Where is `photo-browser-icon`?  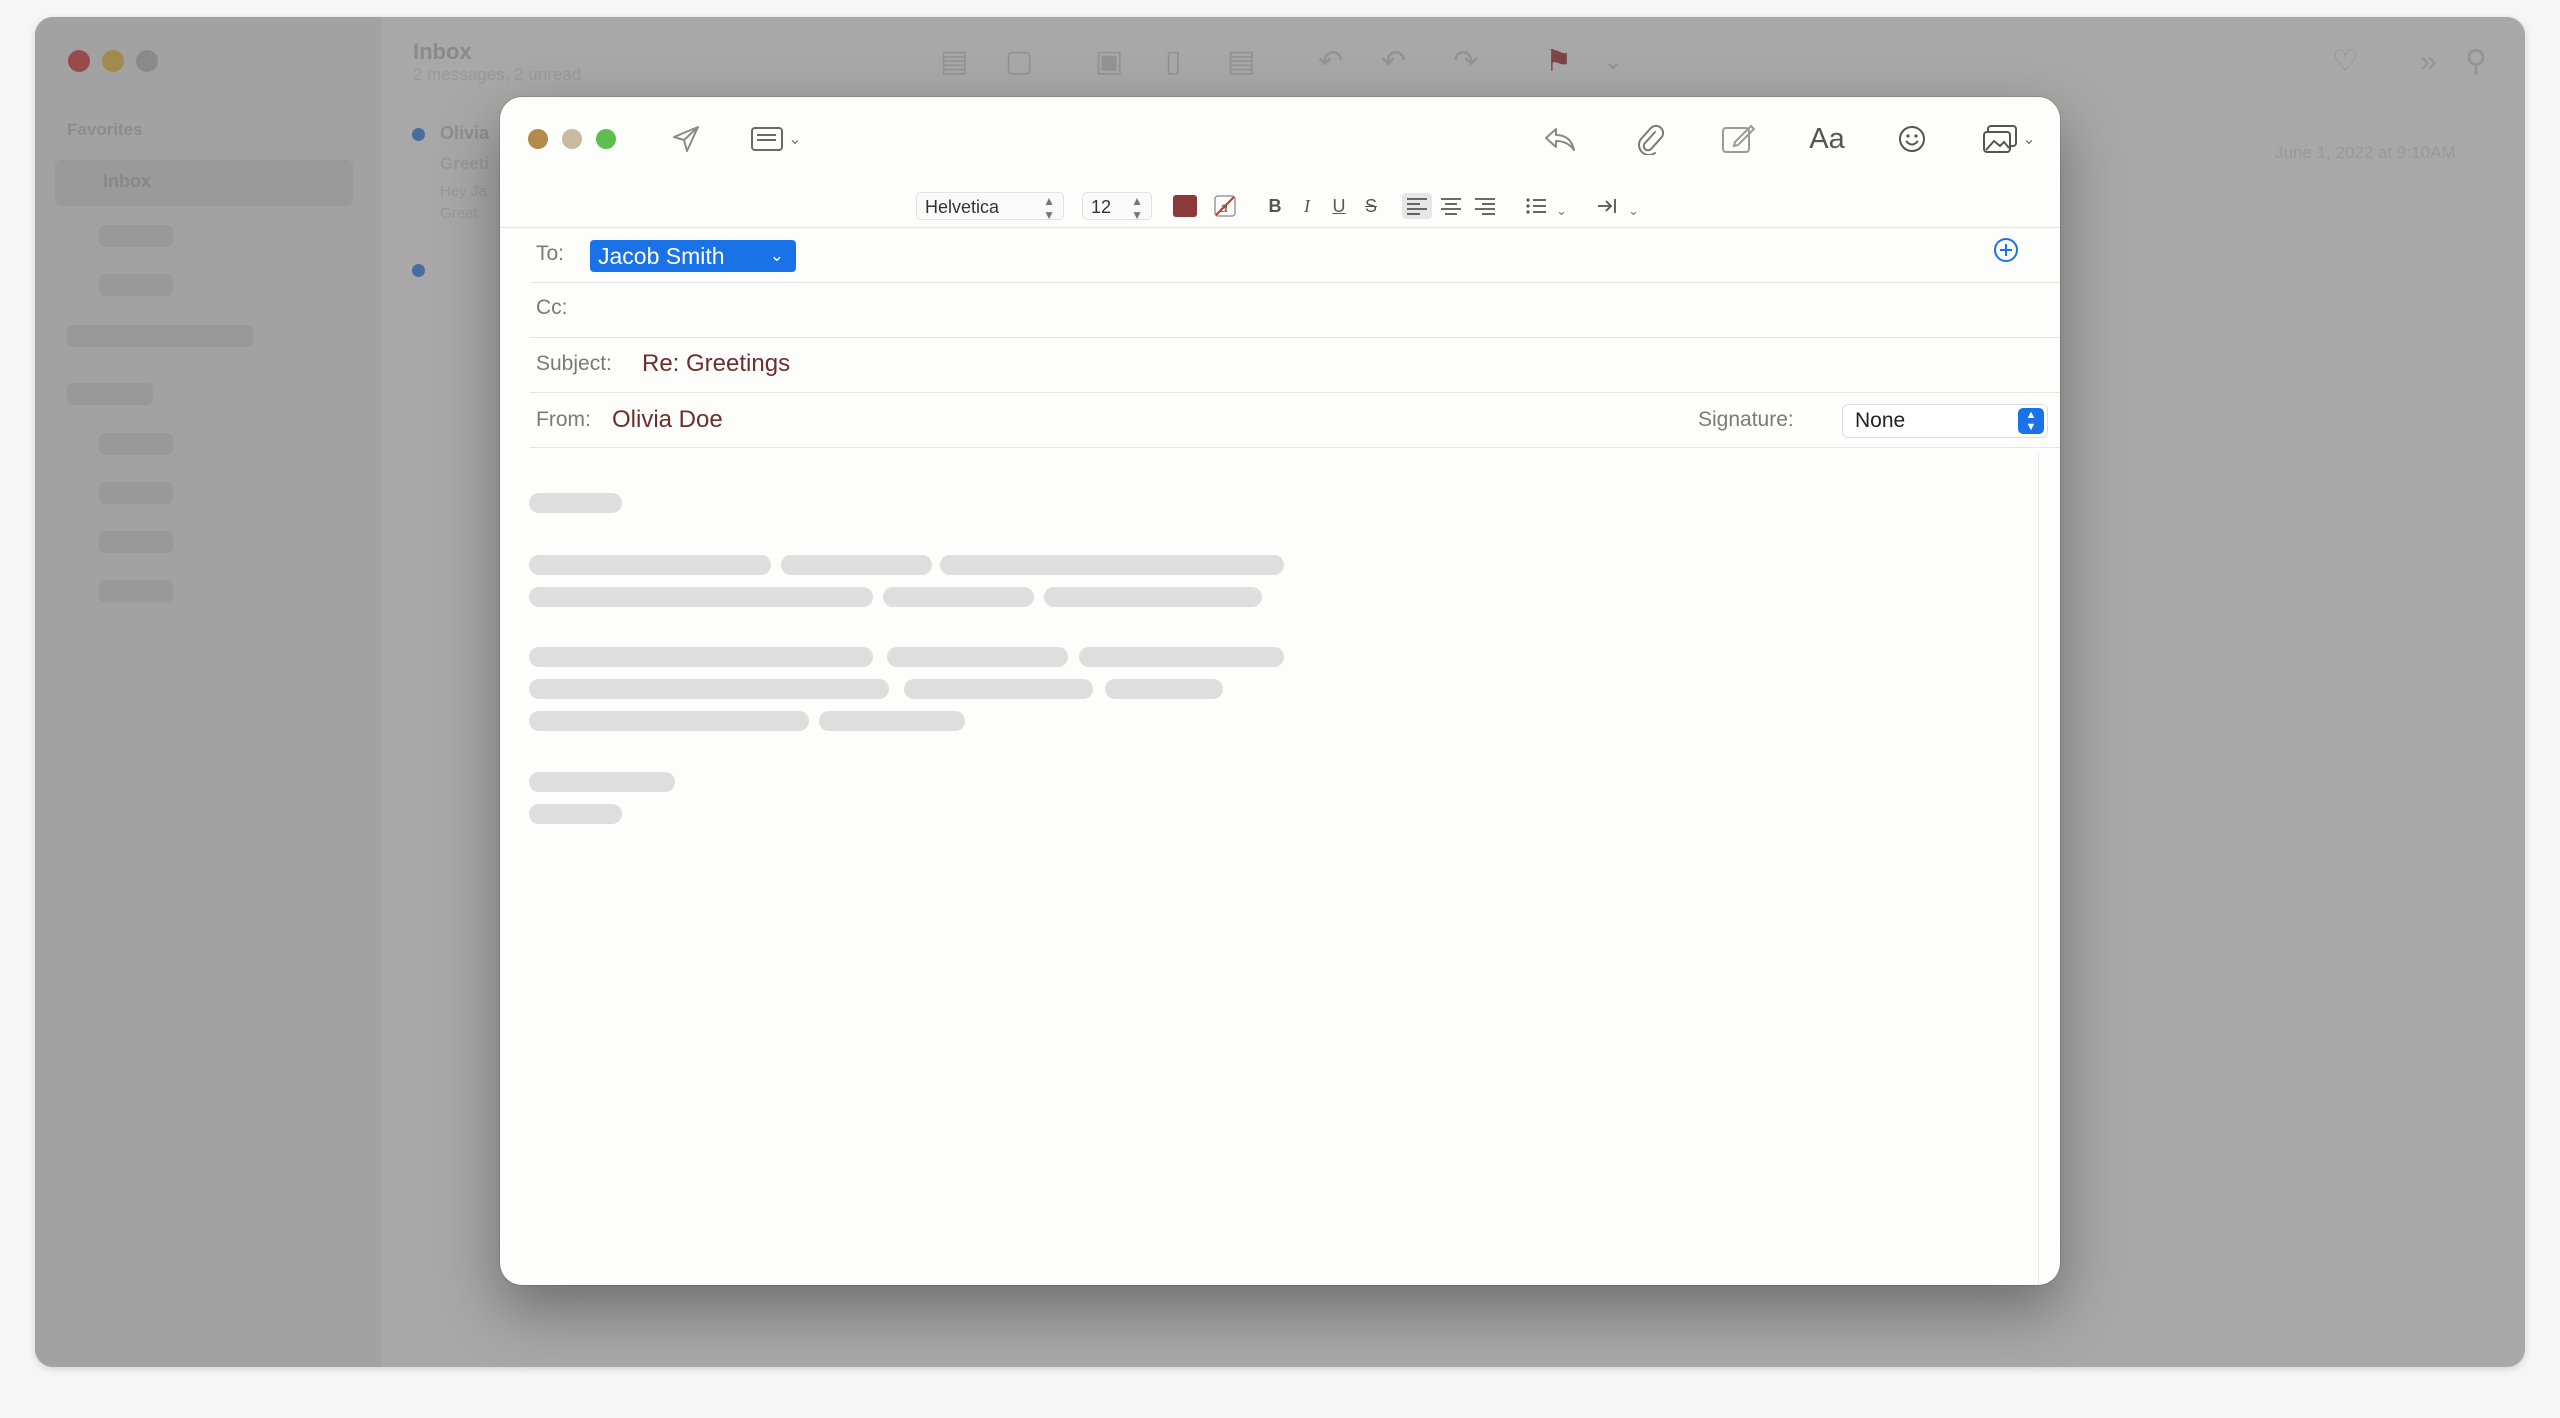 photo-browser-icon is located at coordinates (2000, 139).